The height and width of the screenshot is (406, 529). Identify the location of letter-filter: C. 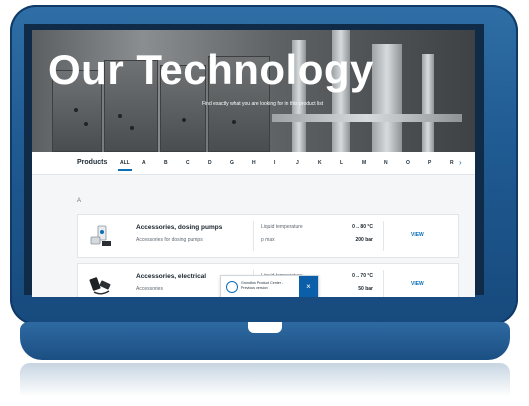
(197, 163).